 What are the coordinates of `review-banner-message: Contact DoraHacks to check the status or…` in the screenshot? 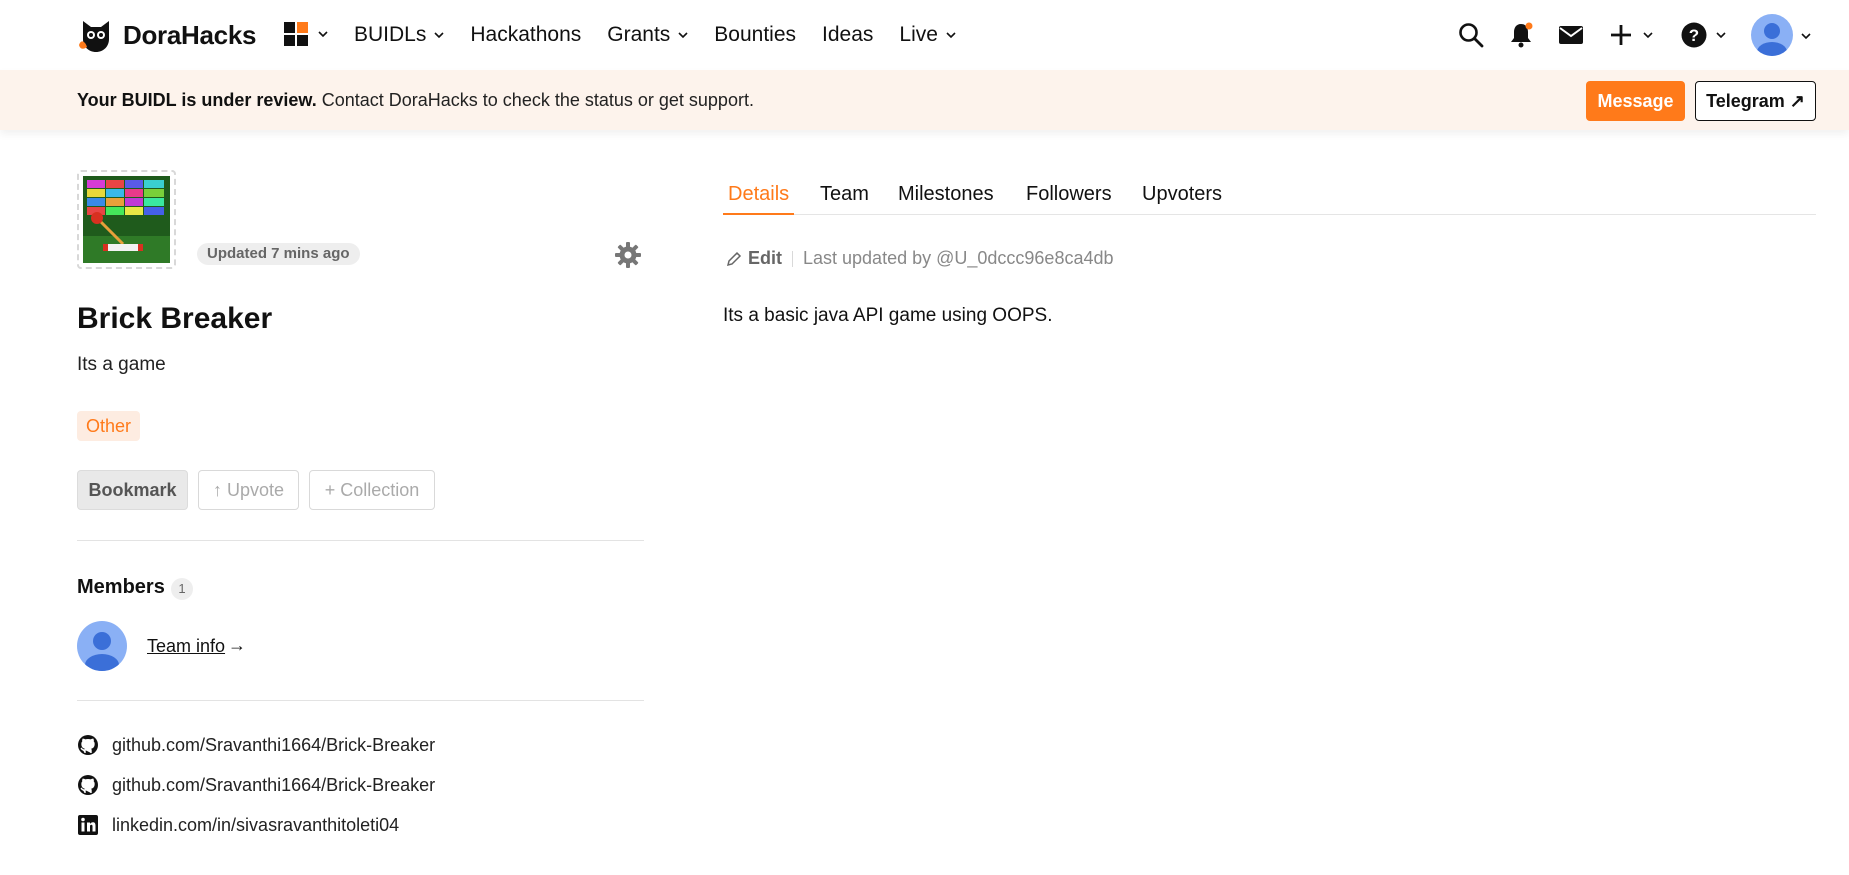 It's located at (535, 100).